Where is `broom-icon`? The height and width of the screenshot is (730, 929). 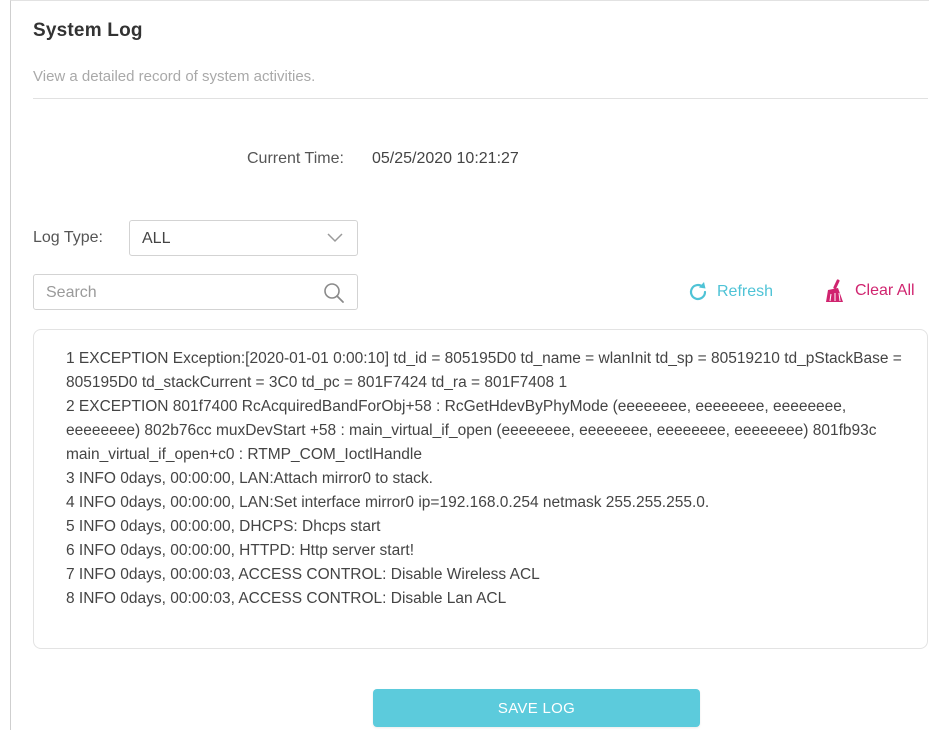
broom-icon is located at coordinates (834, 290).